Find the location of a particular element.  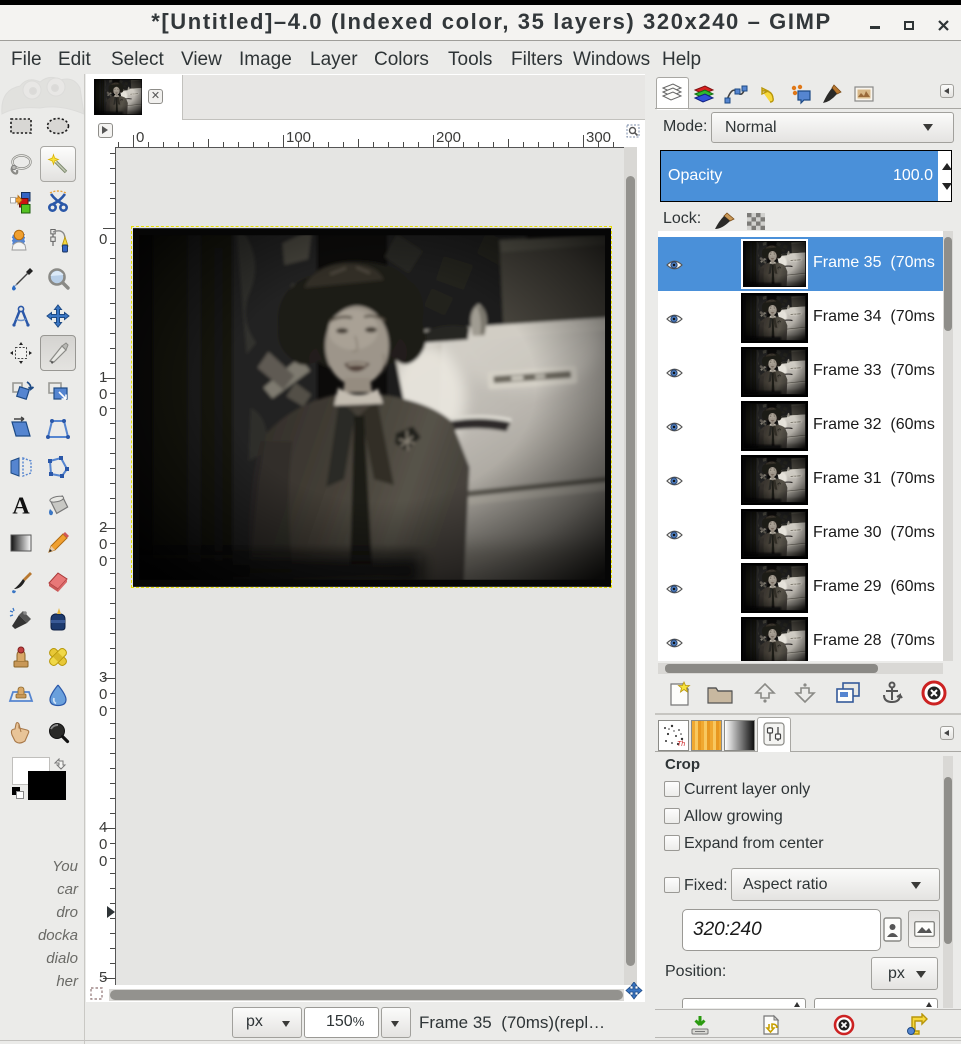

svg-text: 200 is located at coordinates (448, 137).